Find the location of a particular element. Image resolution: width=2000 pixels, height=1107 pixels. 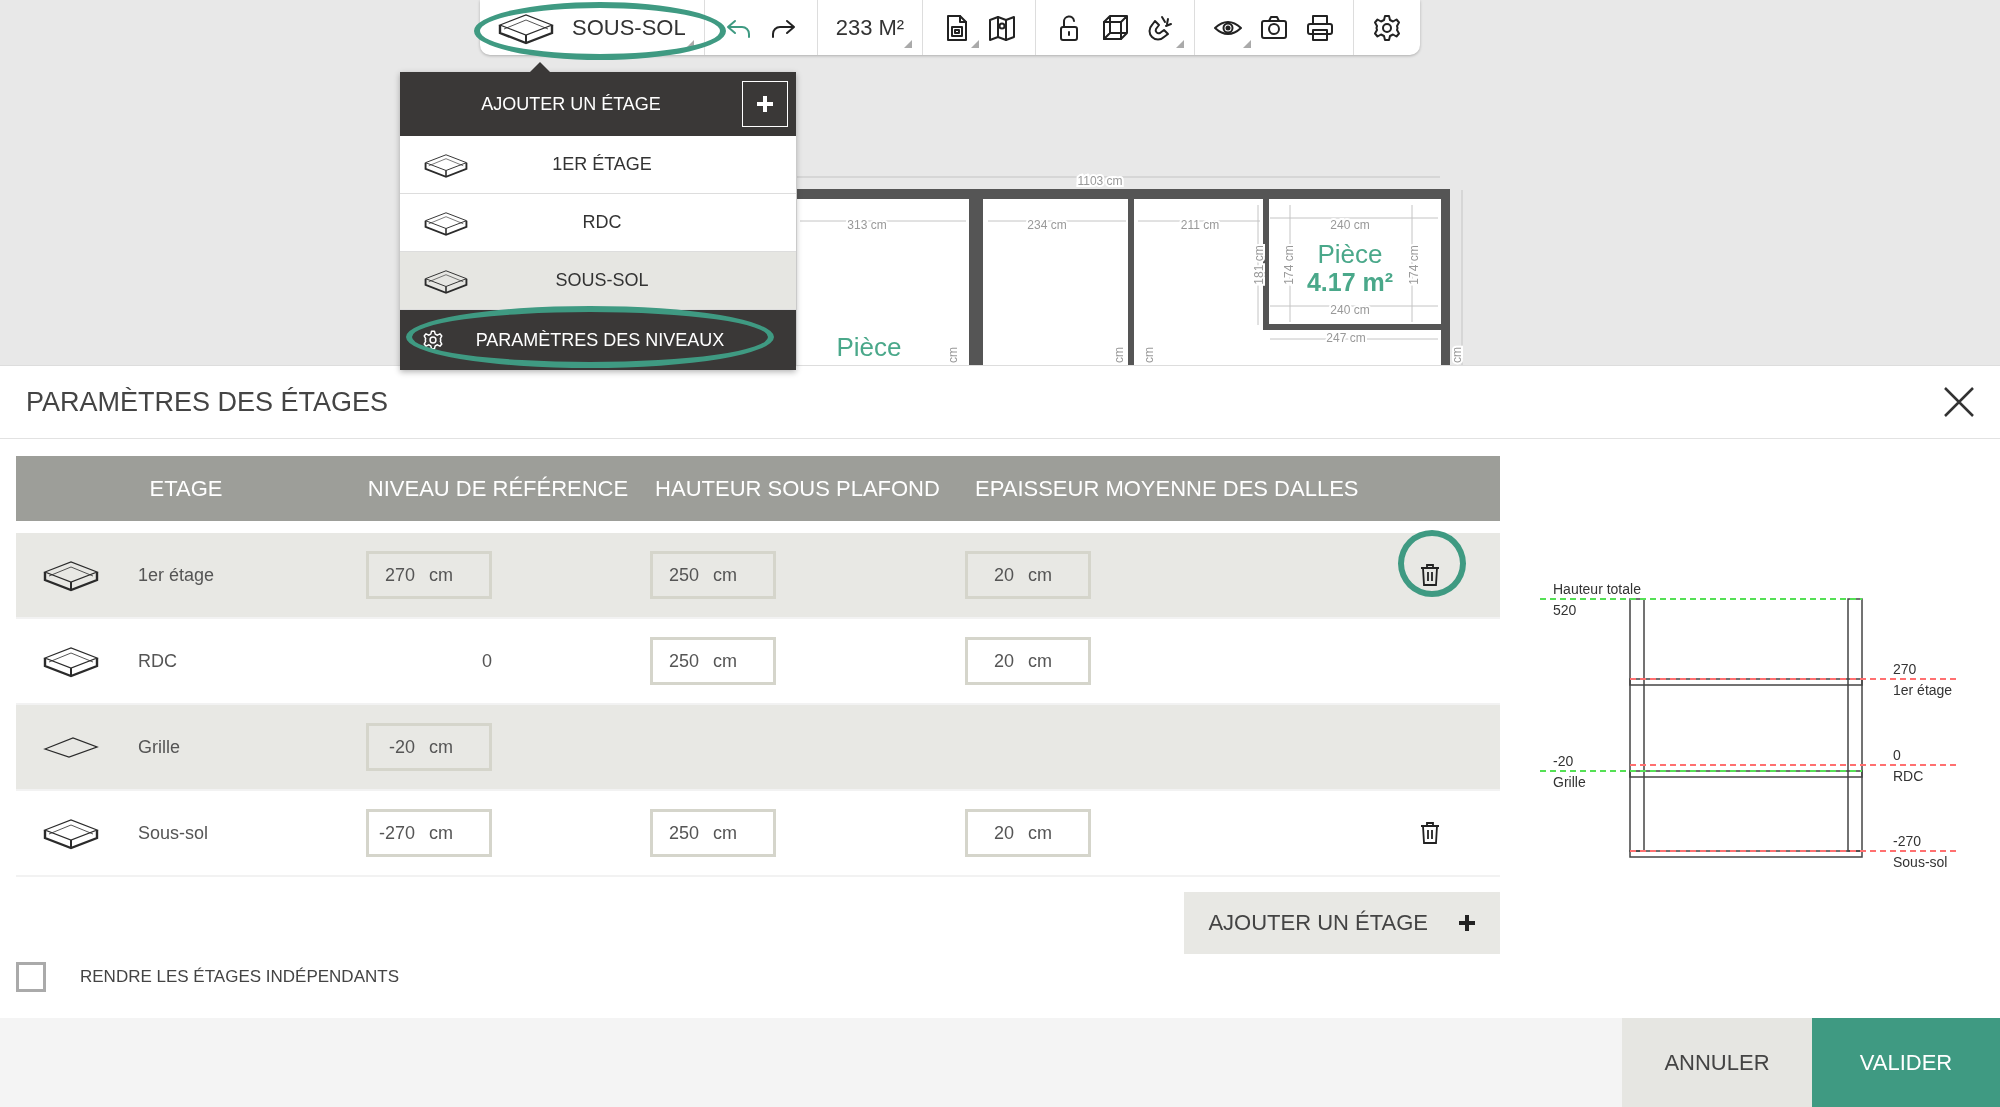

level-label: Hauteur totale is located at coordinates (1597, 589).